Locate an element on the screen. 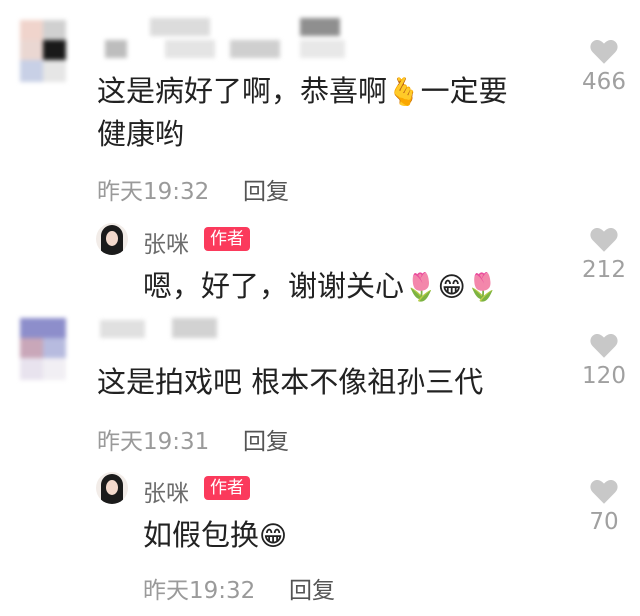 Image resolution: width=640 pixels, height=616 pixels. reply-text: 嗯，好了，谢谢关心🌷😁🌷 is located at coordinates (321, 286).